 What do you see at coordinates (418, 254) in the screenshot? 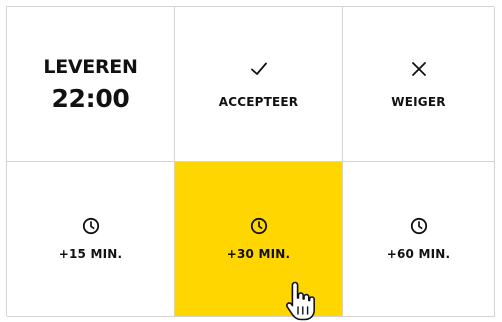
I see `delay-60-label: +60 MIN.` at bounding box center [418, 254].